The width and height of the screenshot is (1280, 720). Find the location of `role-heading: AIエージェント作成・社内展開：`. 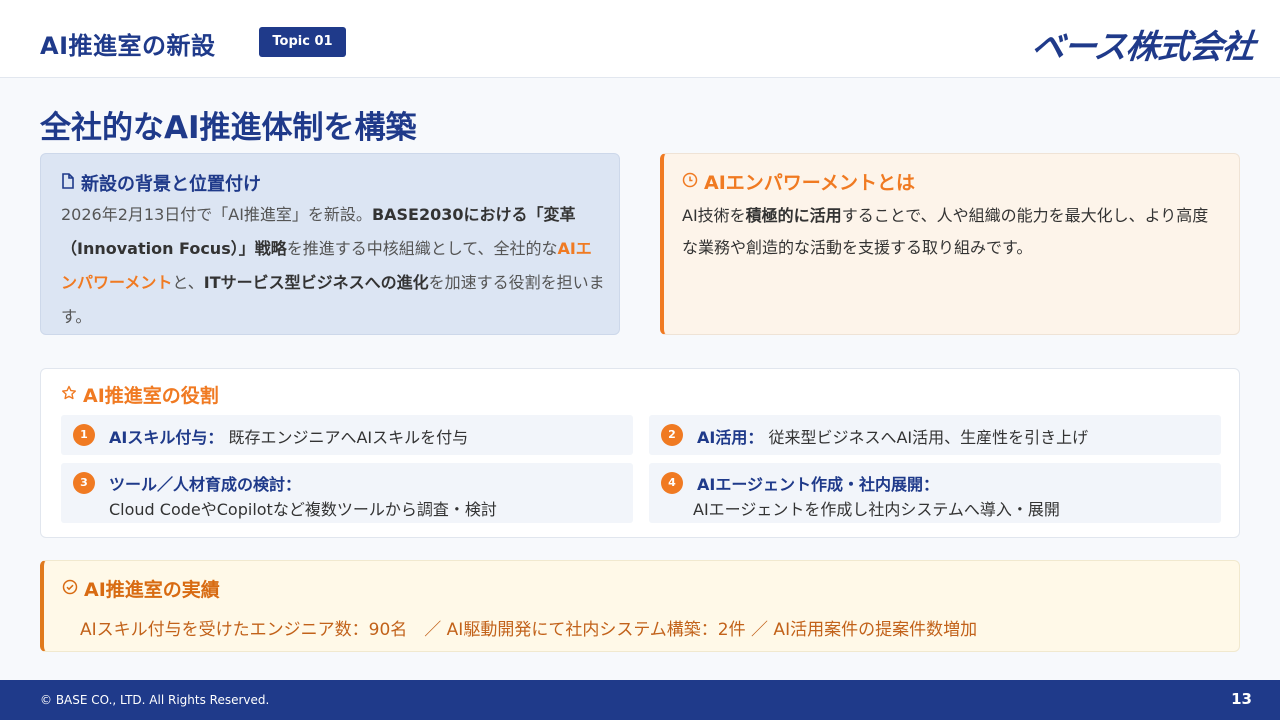

role-heading: AIエージェント作成・社内展開： is located at coordinates (818, 484).